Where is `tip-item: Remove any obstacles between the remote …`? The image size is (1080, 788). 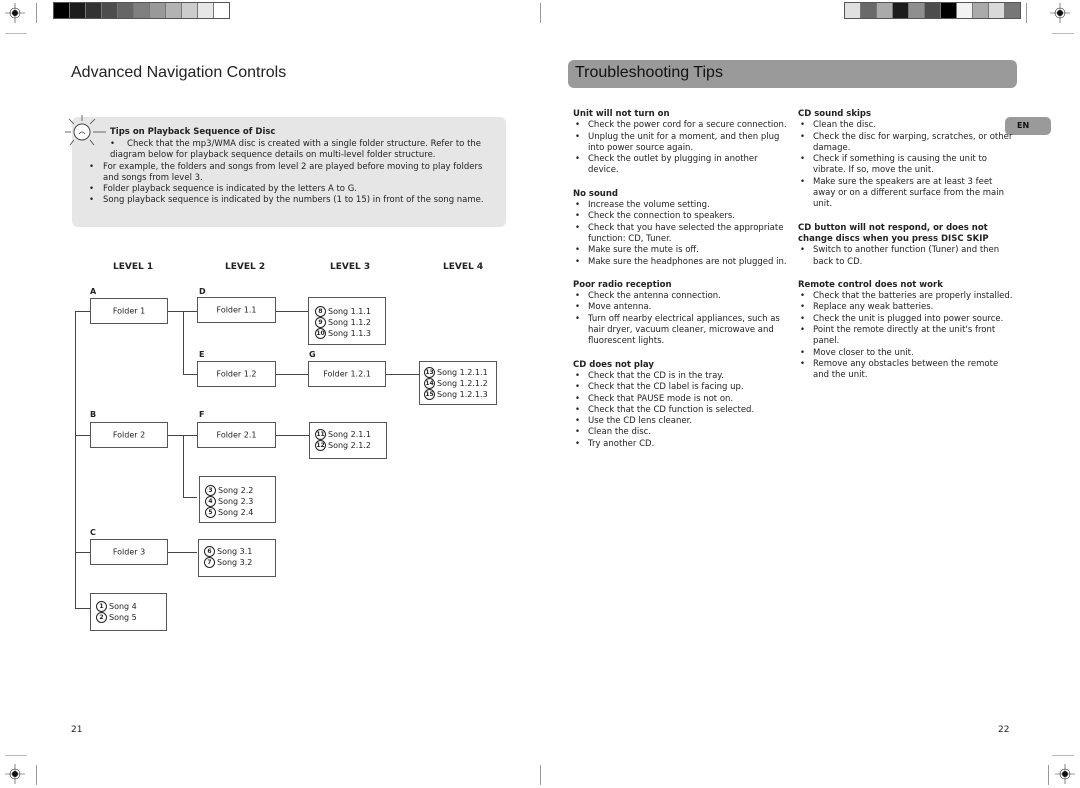
tip-item: Remove any obstacles between the remote … is located at coordinates (905, 370).